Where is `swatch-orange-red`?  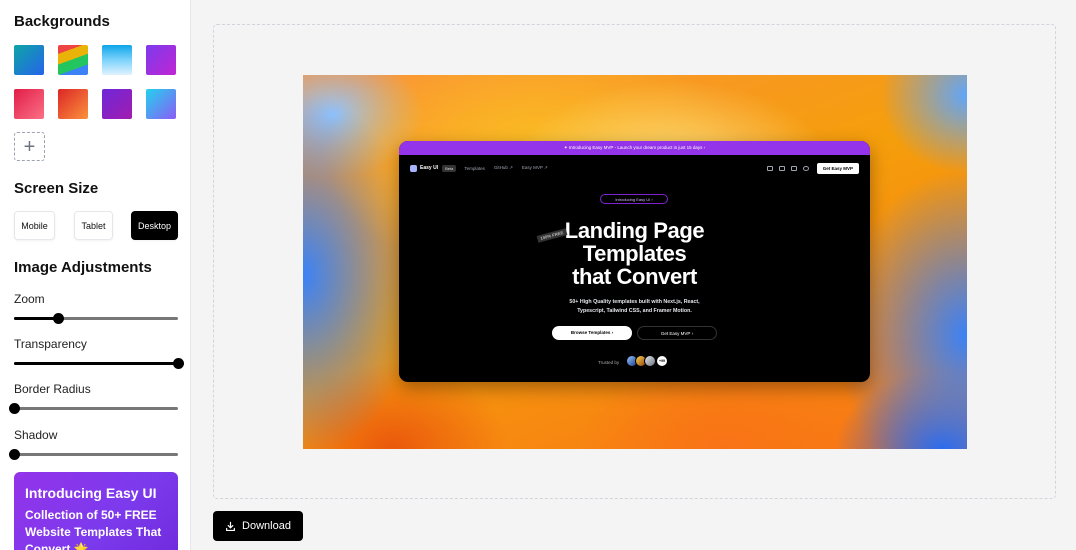 swatch-orange-red is located at coordinates (73, 104).